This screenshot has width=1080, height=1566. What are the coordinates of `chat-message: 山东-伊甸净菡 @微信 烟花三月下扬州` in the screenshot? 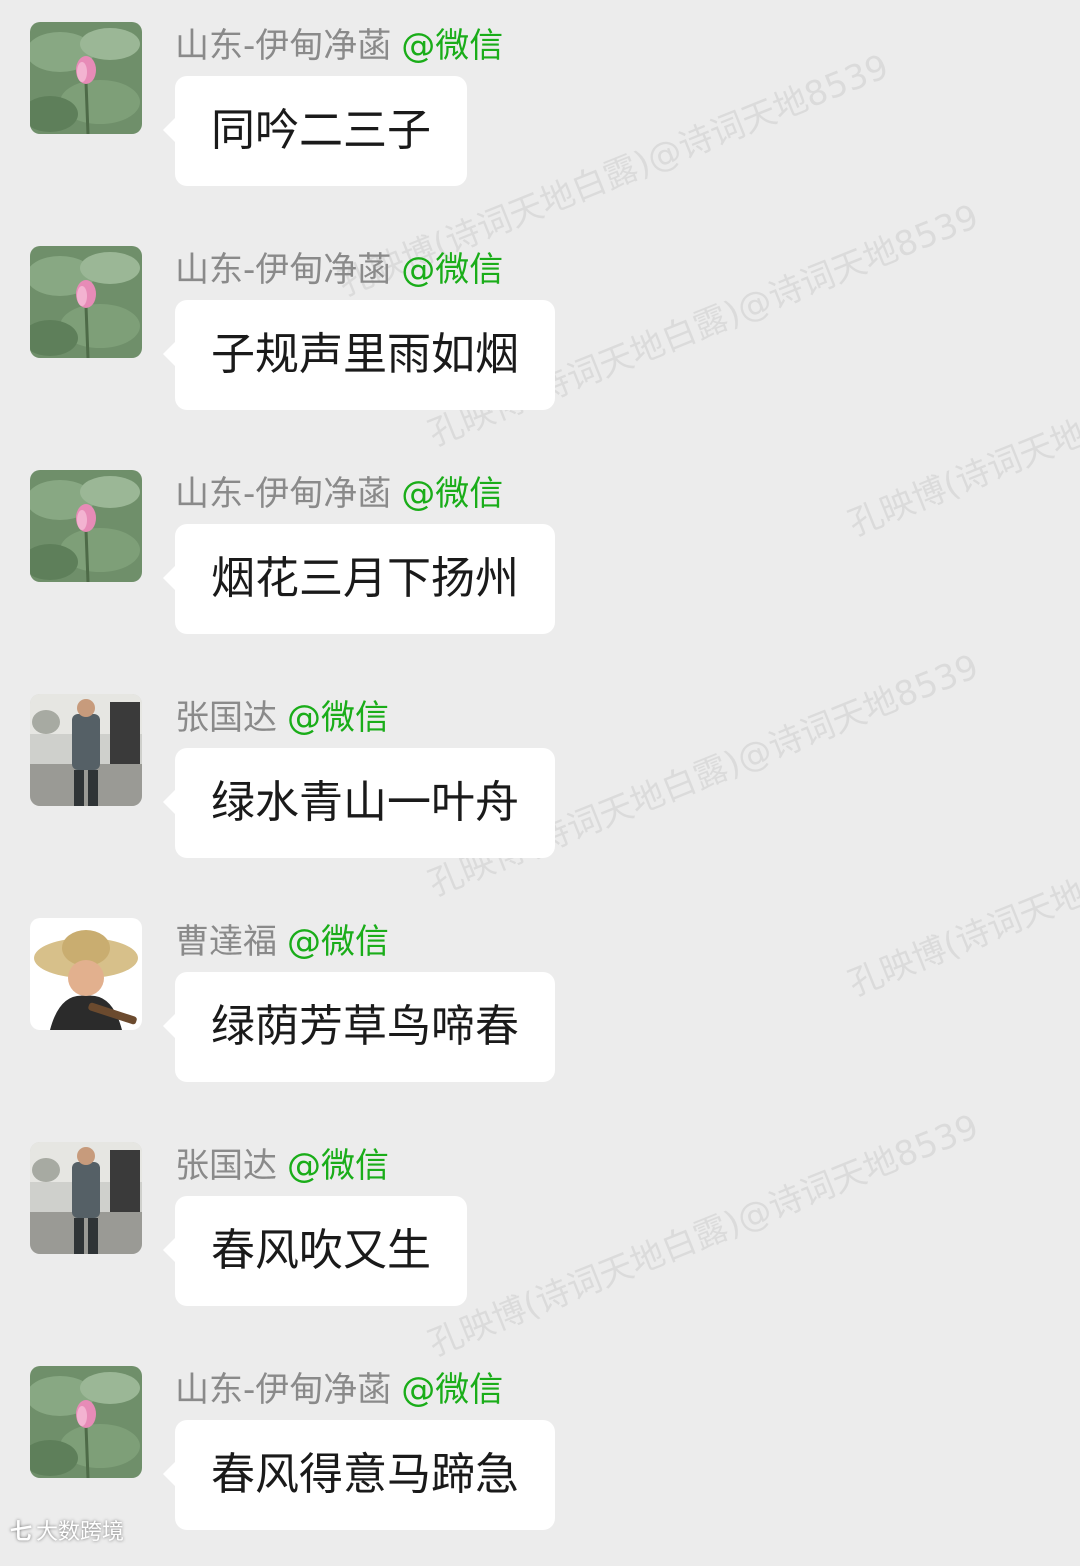 It's located at (530, 570).